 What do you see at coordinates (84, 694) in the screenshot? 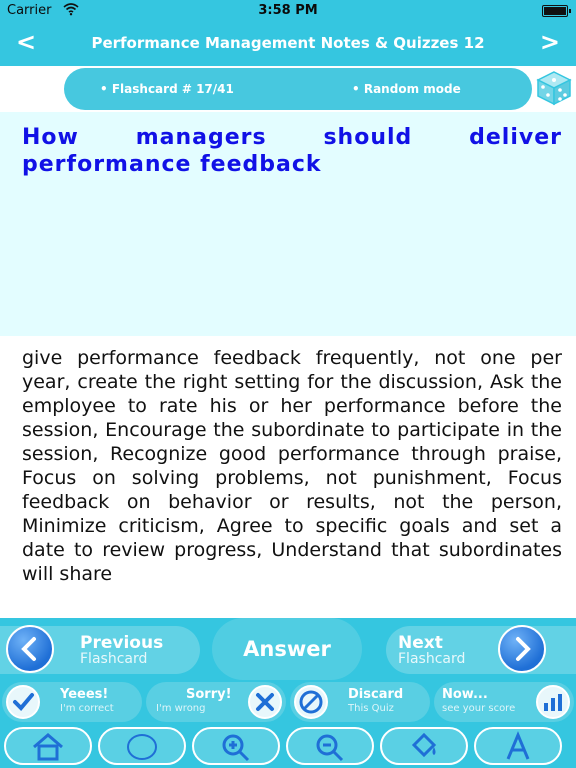
I see `correct-title: Yeees!` at bounding box center [84, 694].